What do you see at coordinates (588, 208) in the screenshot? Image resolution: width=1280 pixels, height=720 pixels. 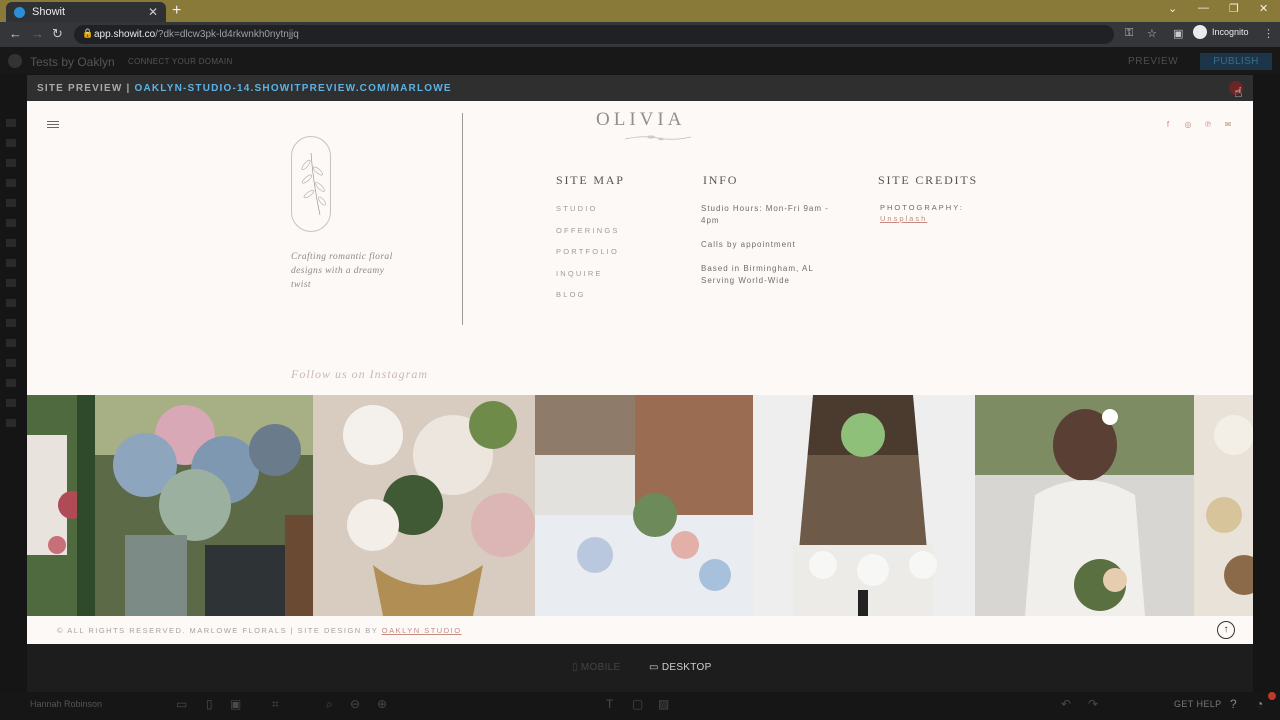 I see `sitemap-link-studio: STUDIO` at bounding box center [588, 208].